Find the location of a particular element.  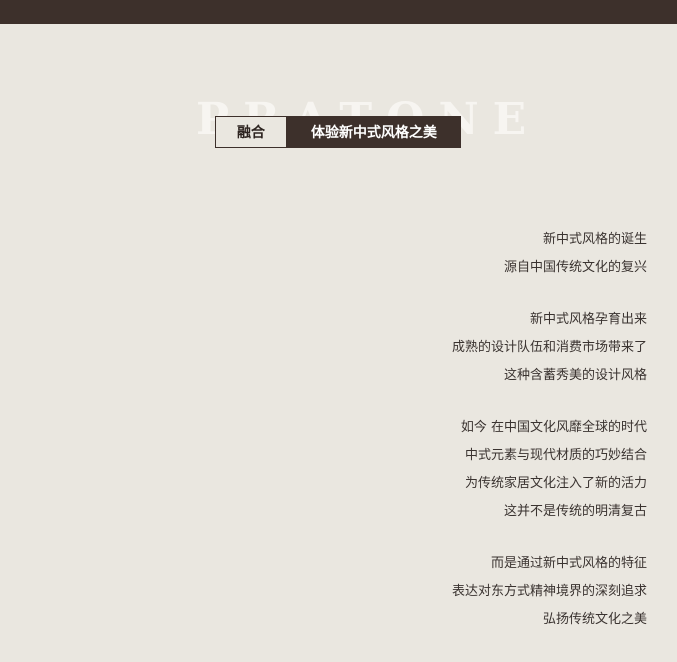

poem-line: 这并不是传统的明清复古 is located at coordinates (575, 511).